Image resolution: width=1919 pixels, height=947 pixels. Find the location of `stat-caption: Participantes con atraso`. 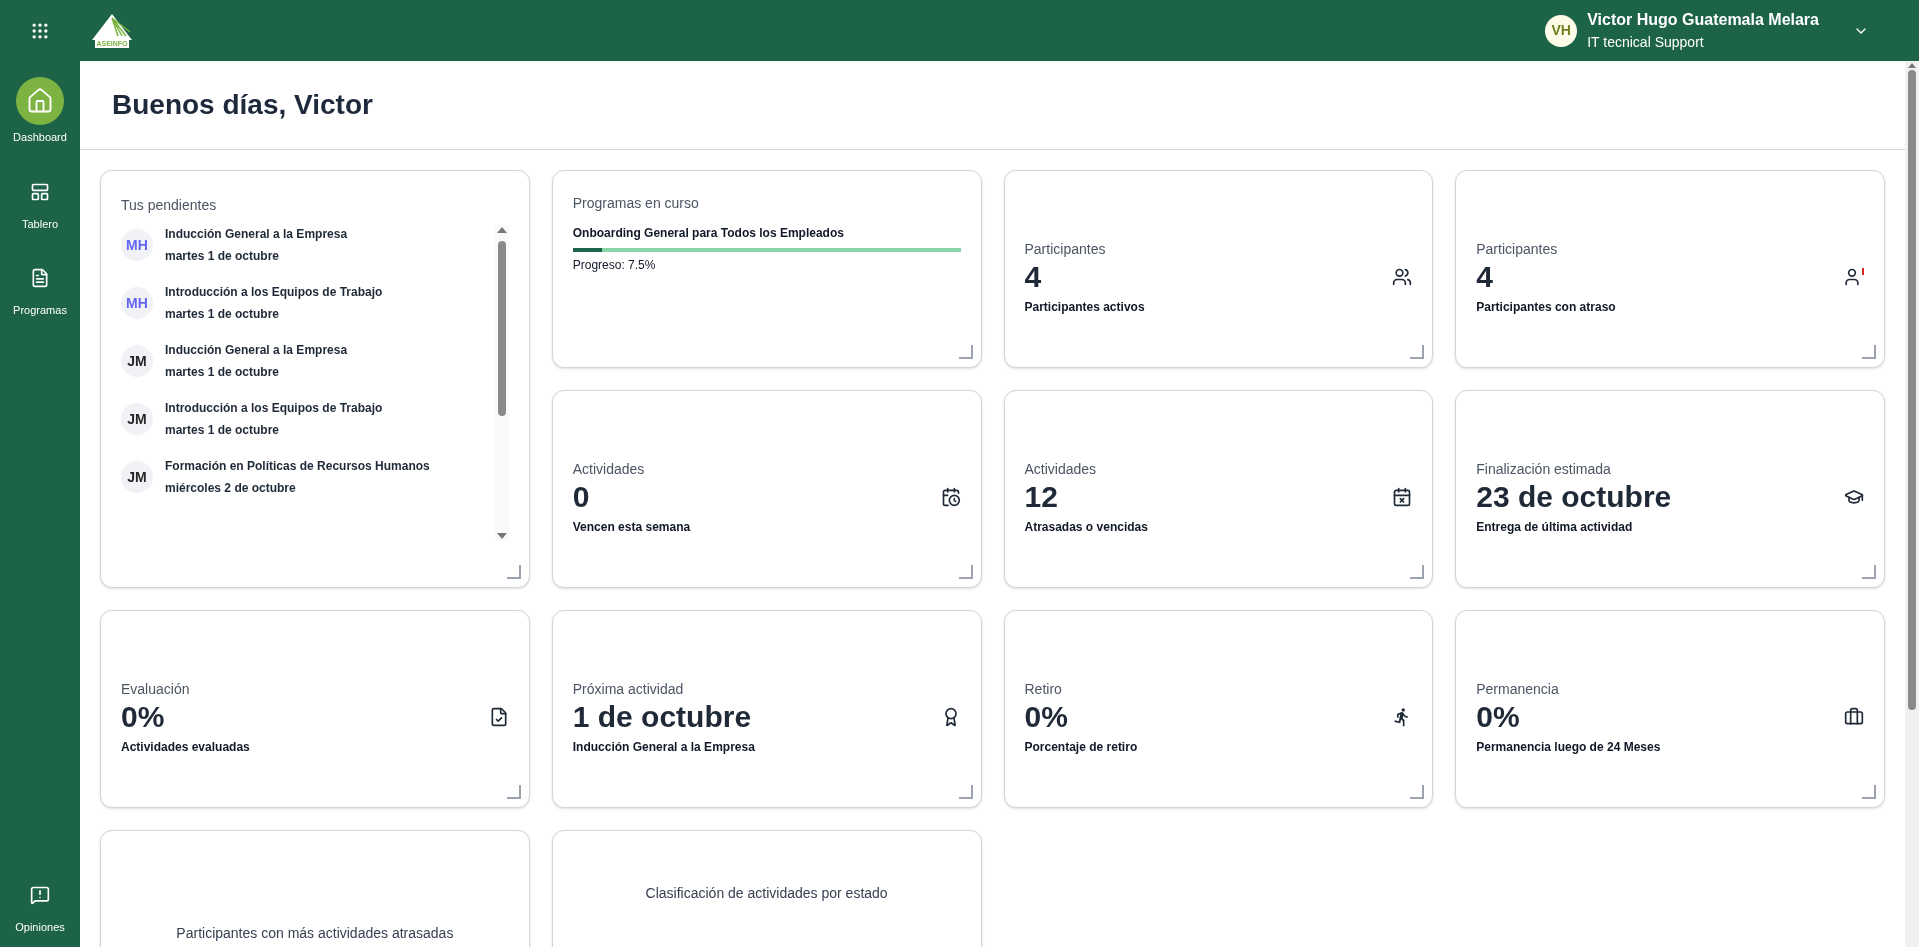

stat-caption: Participantes con atraso is located at coordinates (1546, 307).